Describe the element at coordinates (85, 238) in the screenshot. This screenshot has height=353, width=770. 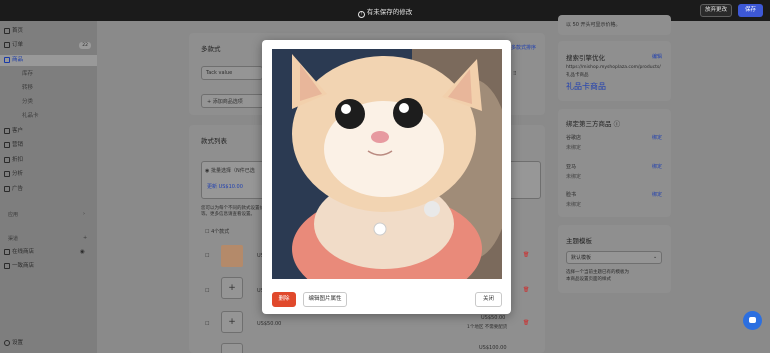
I see `add-channel-icon: +` at that location.